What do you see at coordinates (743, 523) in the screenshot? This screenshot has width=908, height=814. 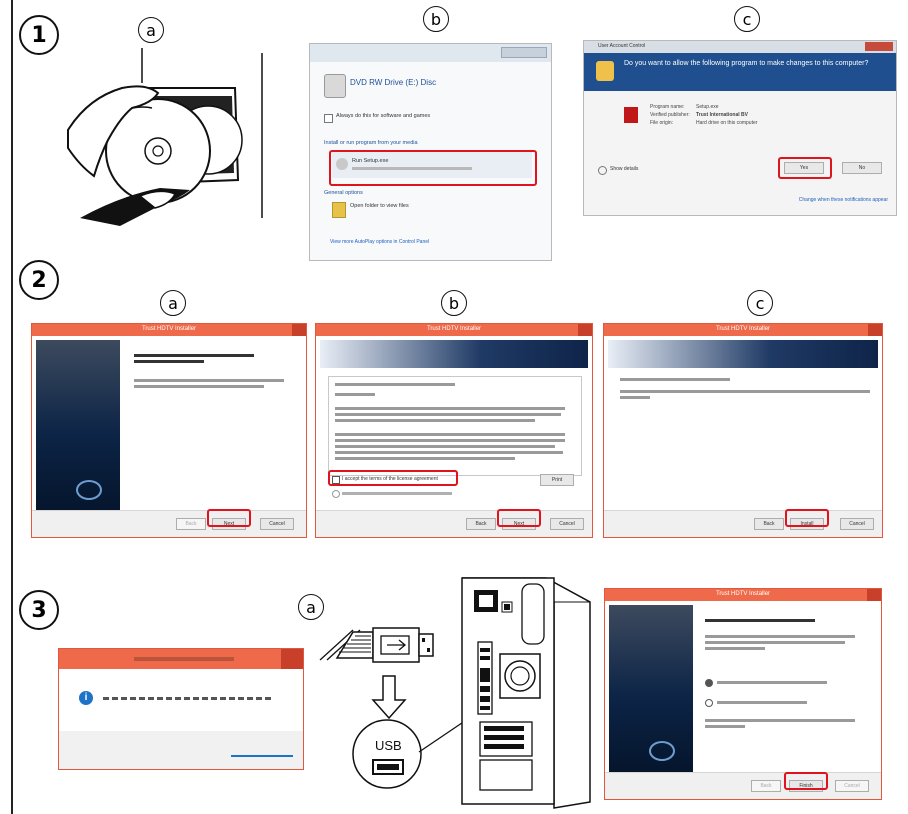 I see `ready-footer: Back Install Cancel` at bounding box center [743, 523].